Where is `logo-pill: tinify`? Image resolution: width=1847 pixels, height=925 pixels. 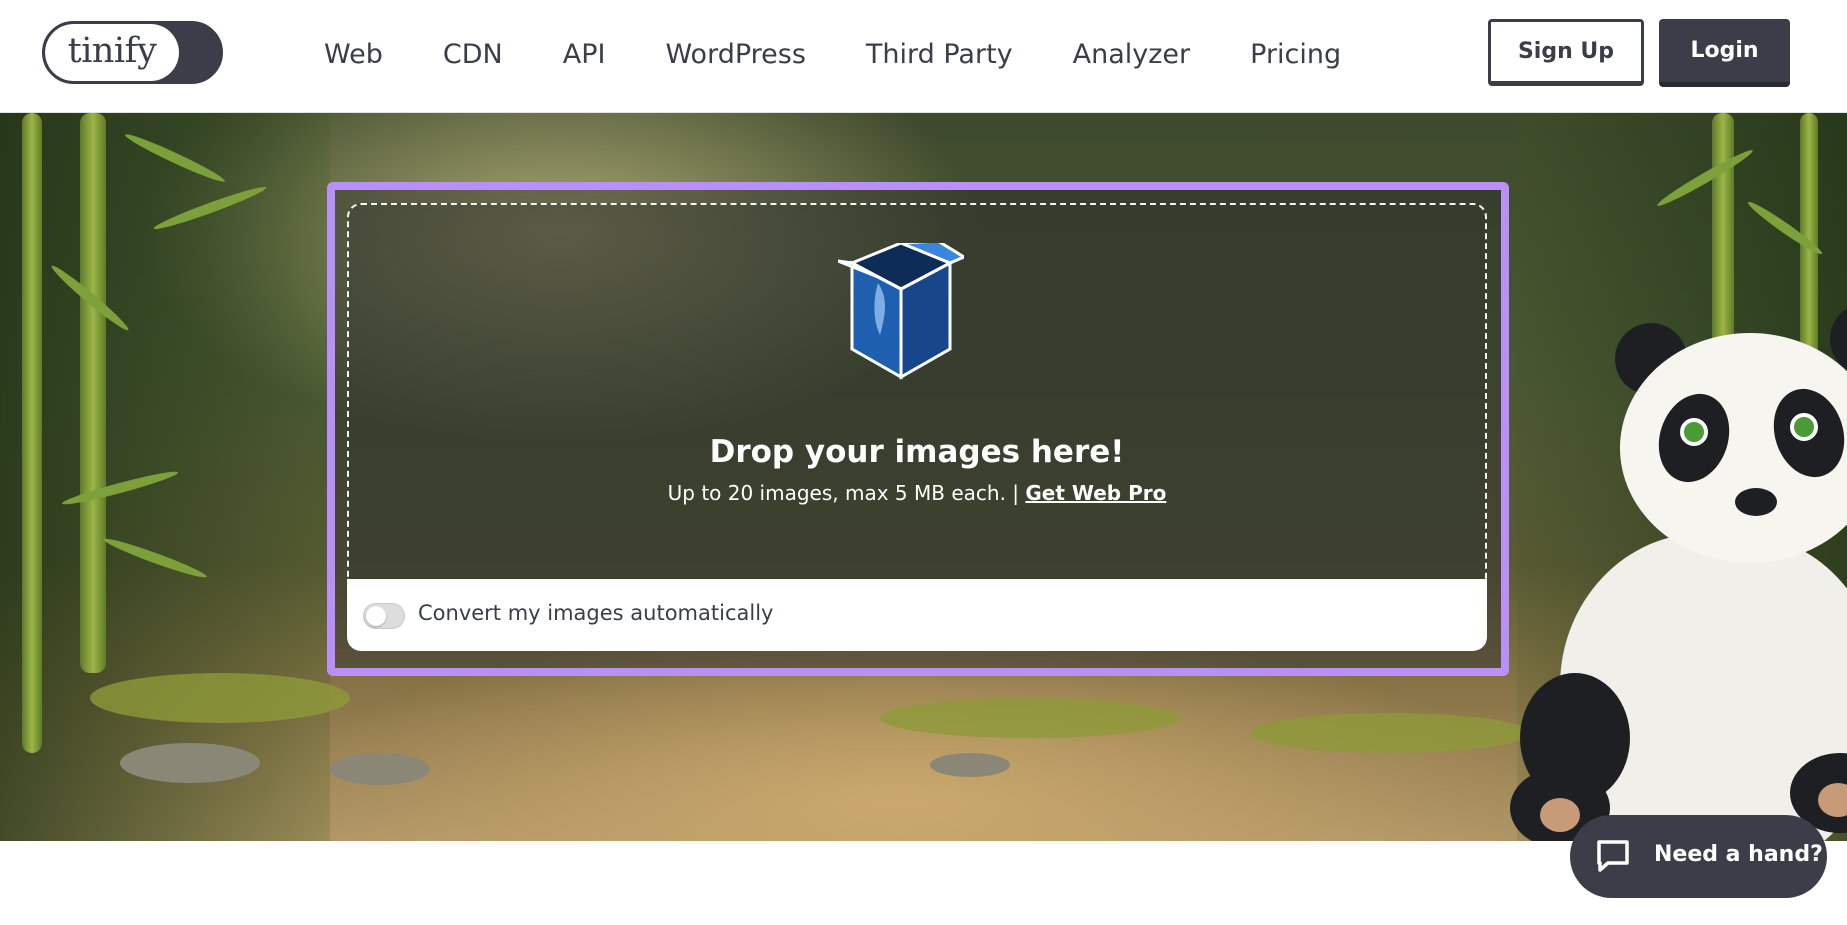
logo-pill: tinify is located at coordinates (112, 52).